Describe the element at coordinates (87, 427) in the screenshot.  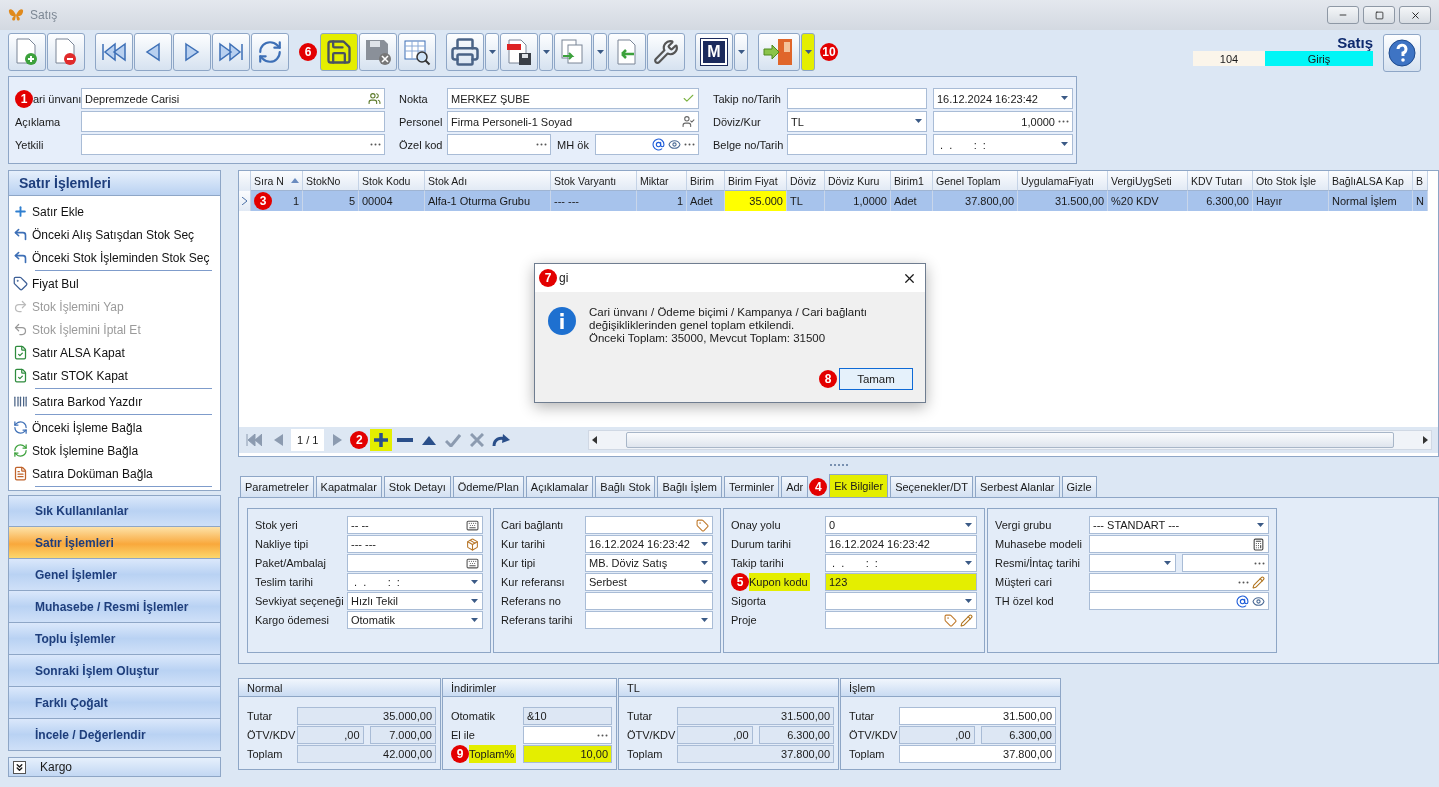
I see `action-link: Önceki İşleme Bağla` at that location.